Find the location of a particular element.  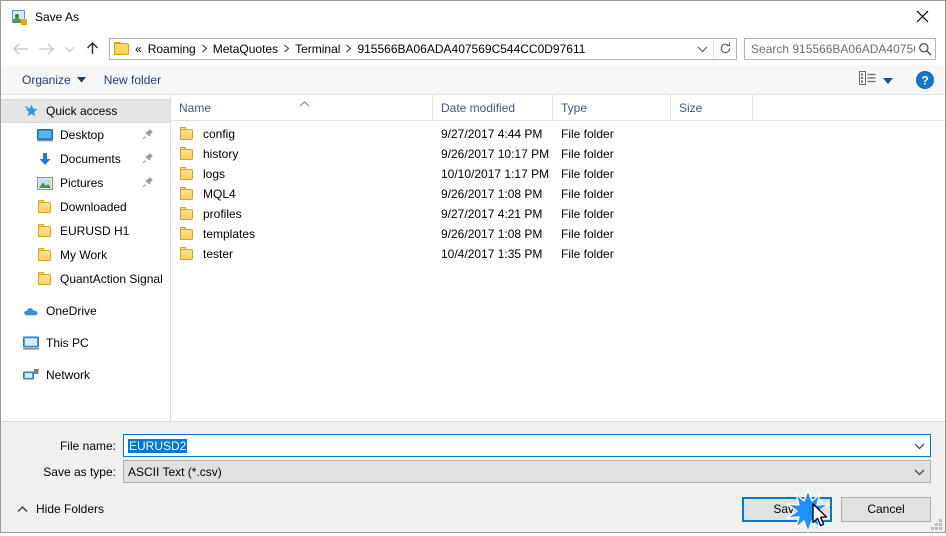

hide-folders-label: Hide Folders is located at coordinates (70, 509).